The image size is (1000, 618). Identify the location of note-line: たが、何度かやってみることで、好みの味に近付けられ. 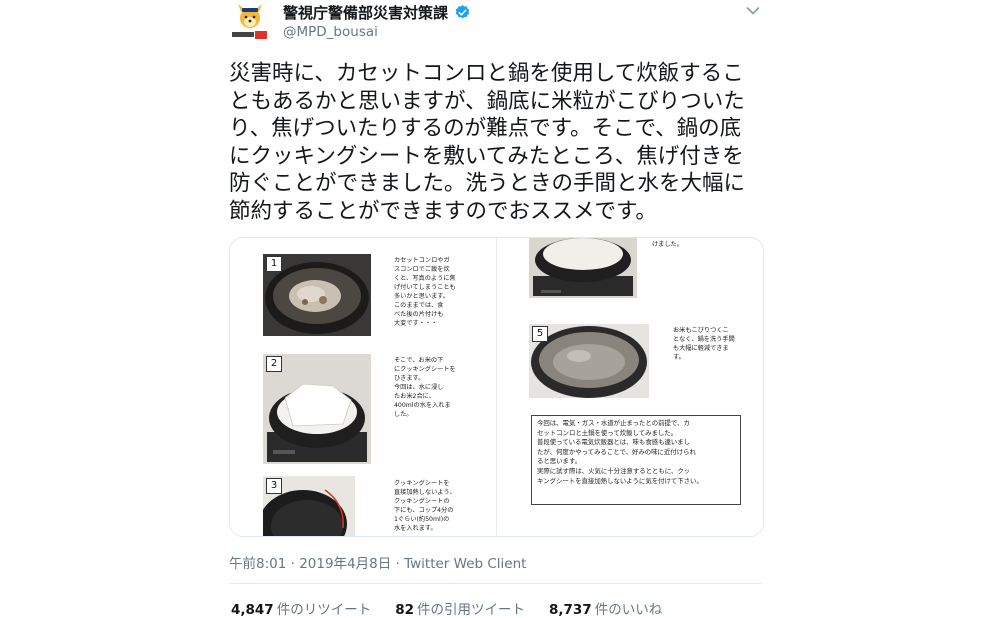
(616, 451).